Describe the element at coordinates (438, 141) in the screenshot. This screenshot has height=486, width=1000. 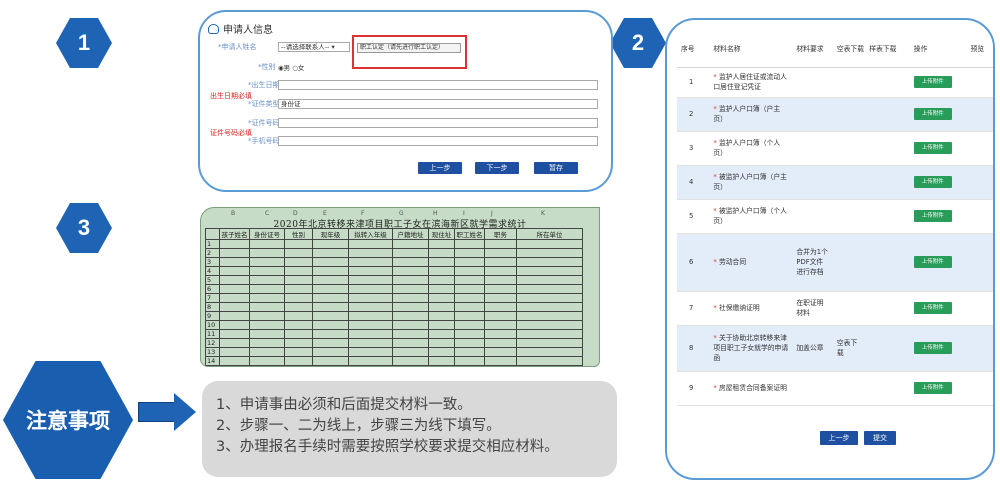
I see `phone-input` at that location.